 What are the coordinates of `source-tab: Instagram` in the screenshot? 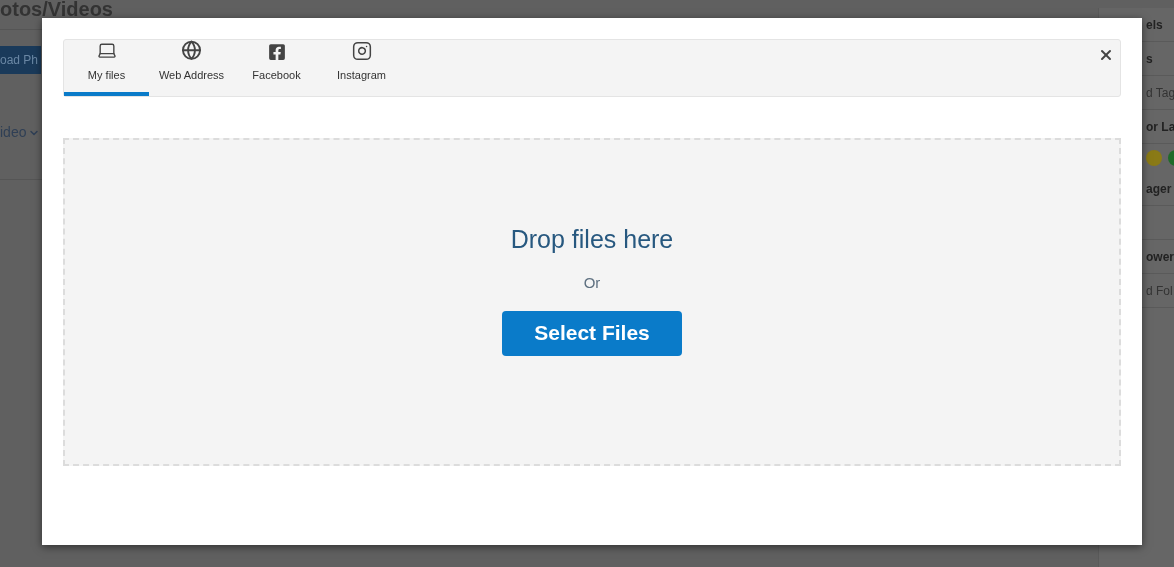 It's located at (361, 68).